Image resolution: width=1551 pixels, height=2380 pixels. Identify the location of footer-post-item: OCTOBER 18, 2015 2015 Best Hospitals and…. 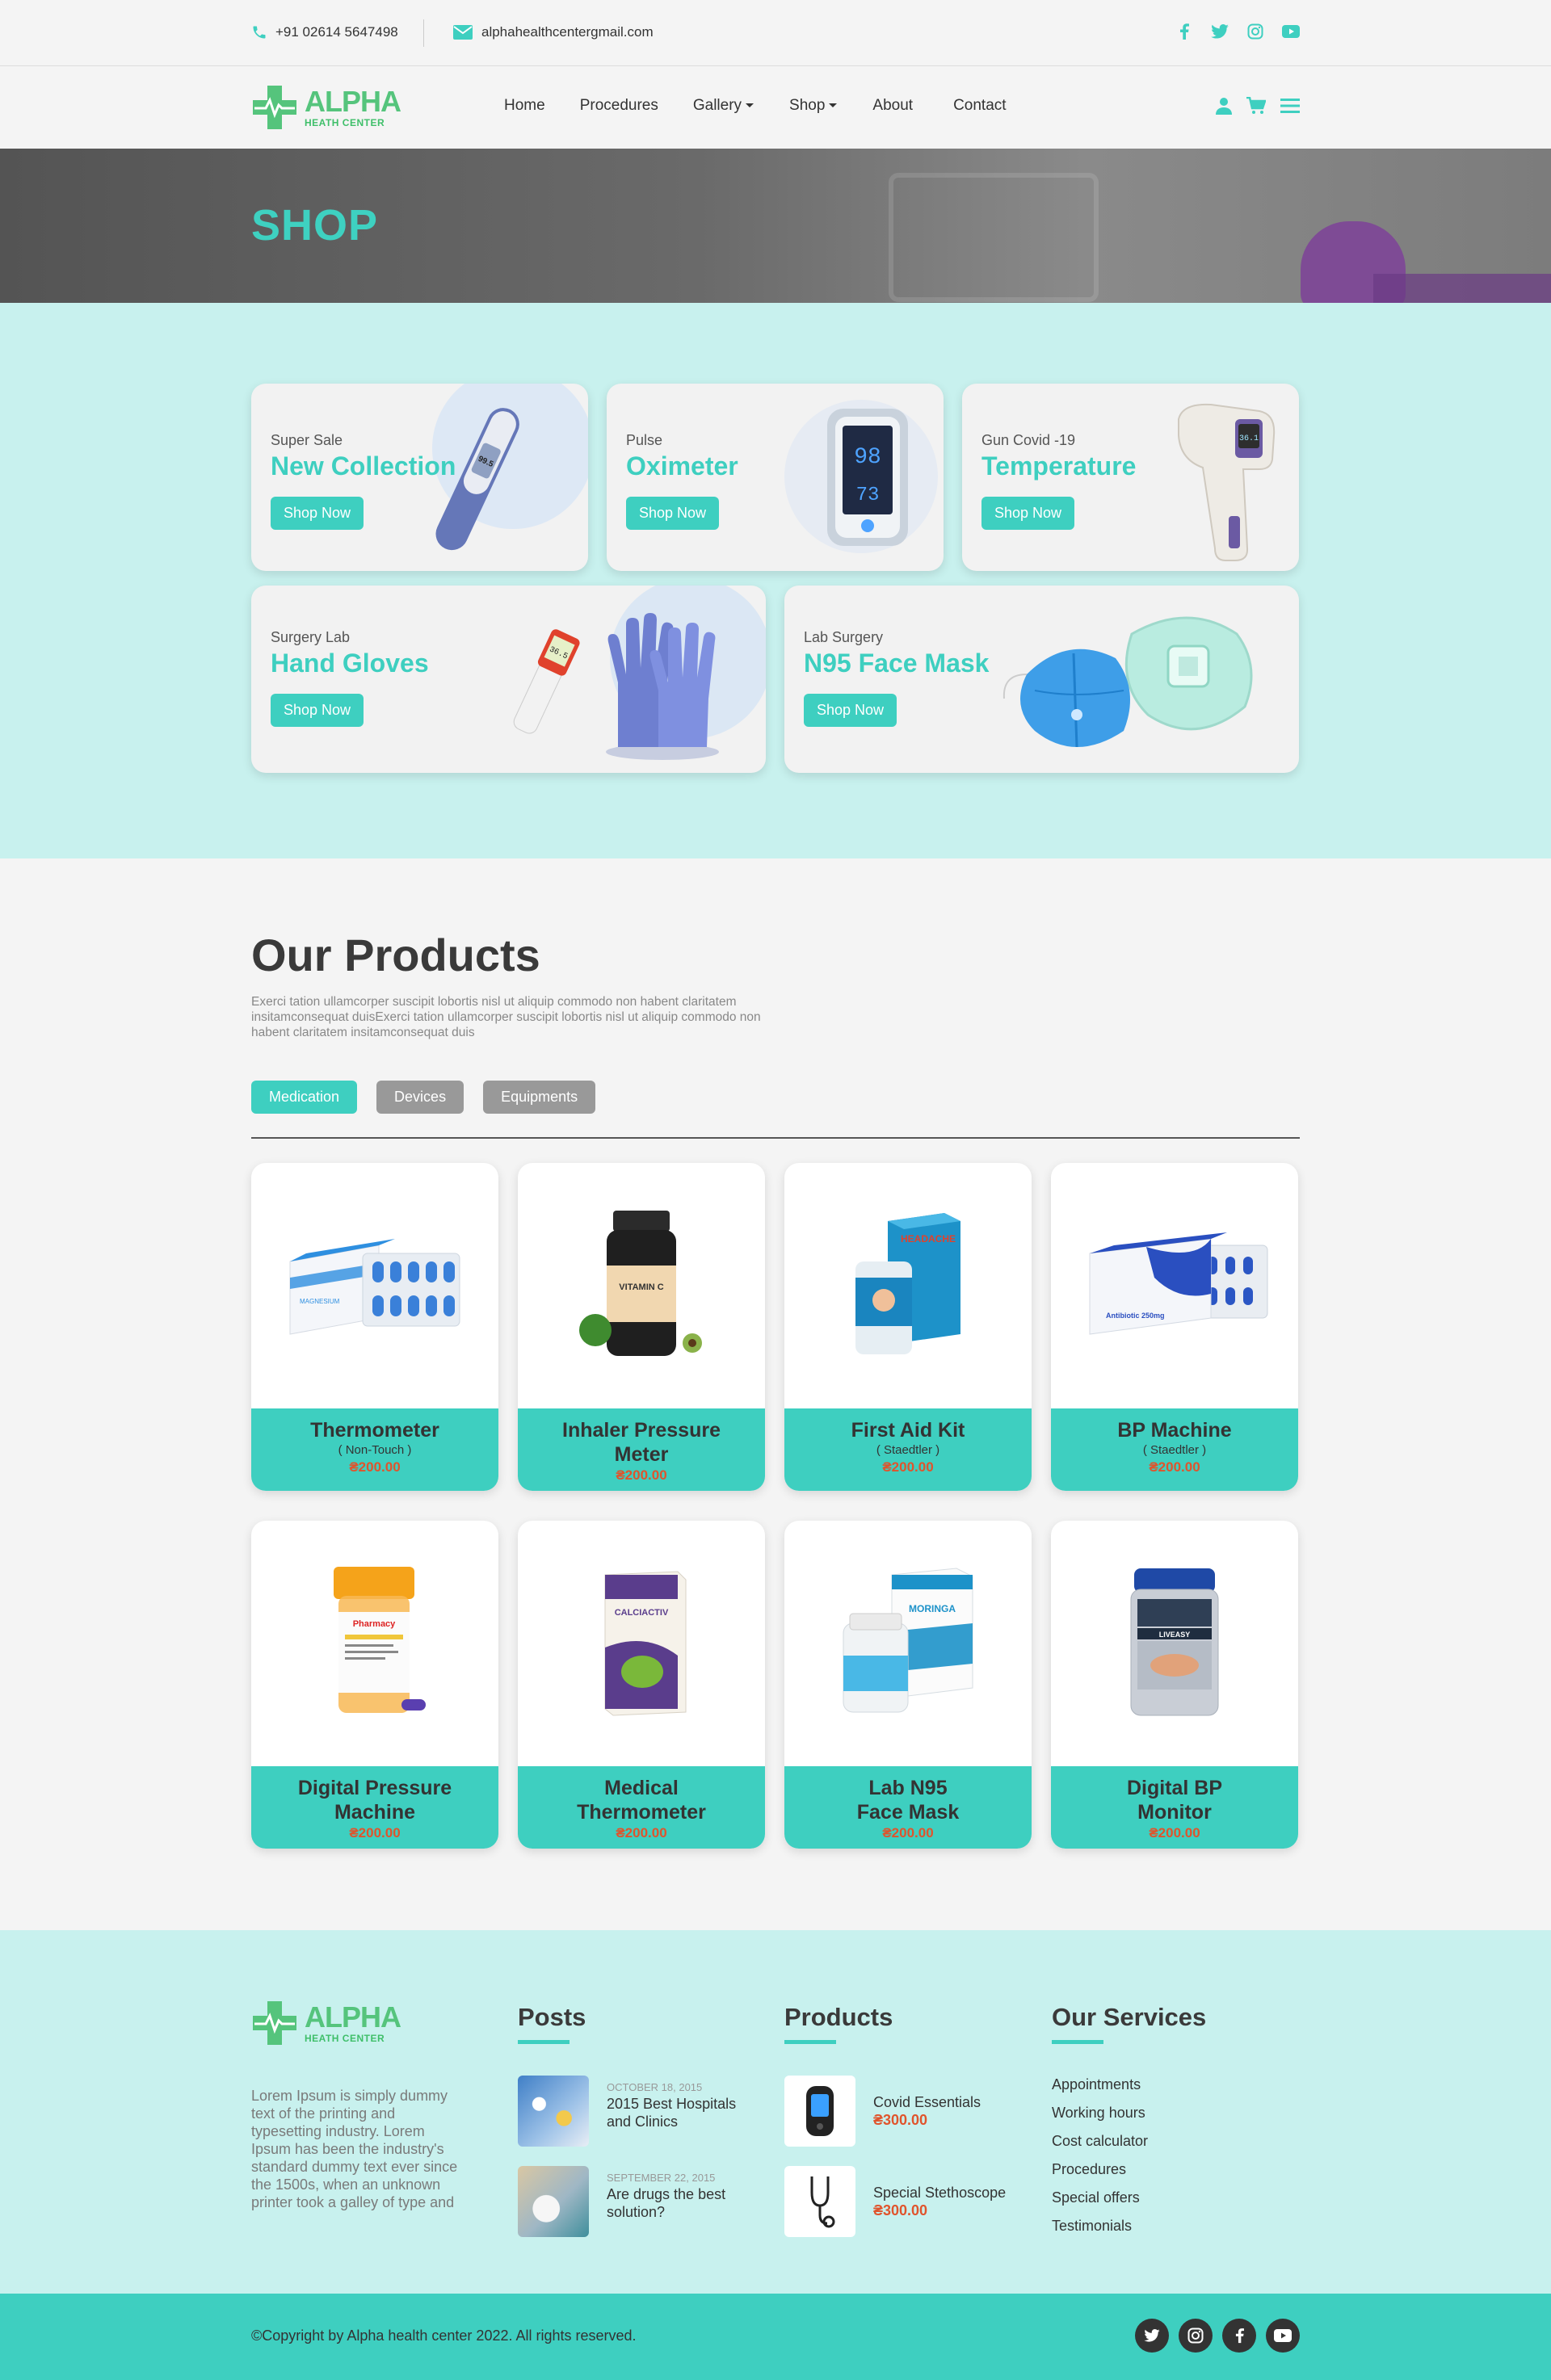
(635, 2112).